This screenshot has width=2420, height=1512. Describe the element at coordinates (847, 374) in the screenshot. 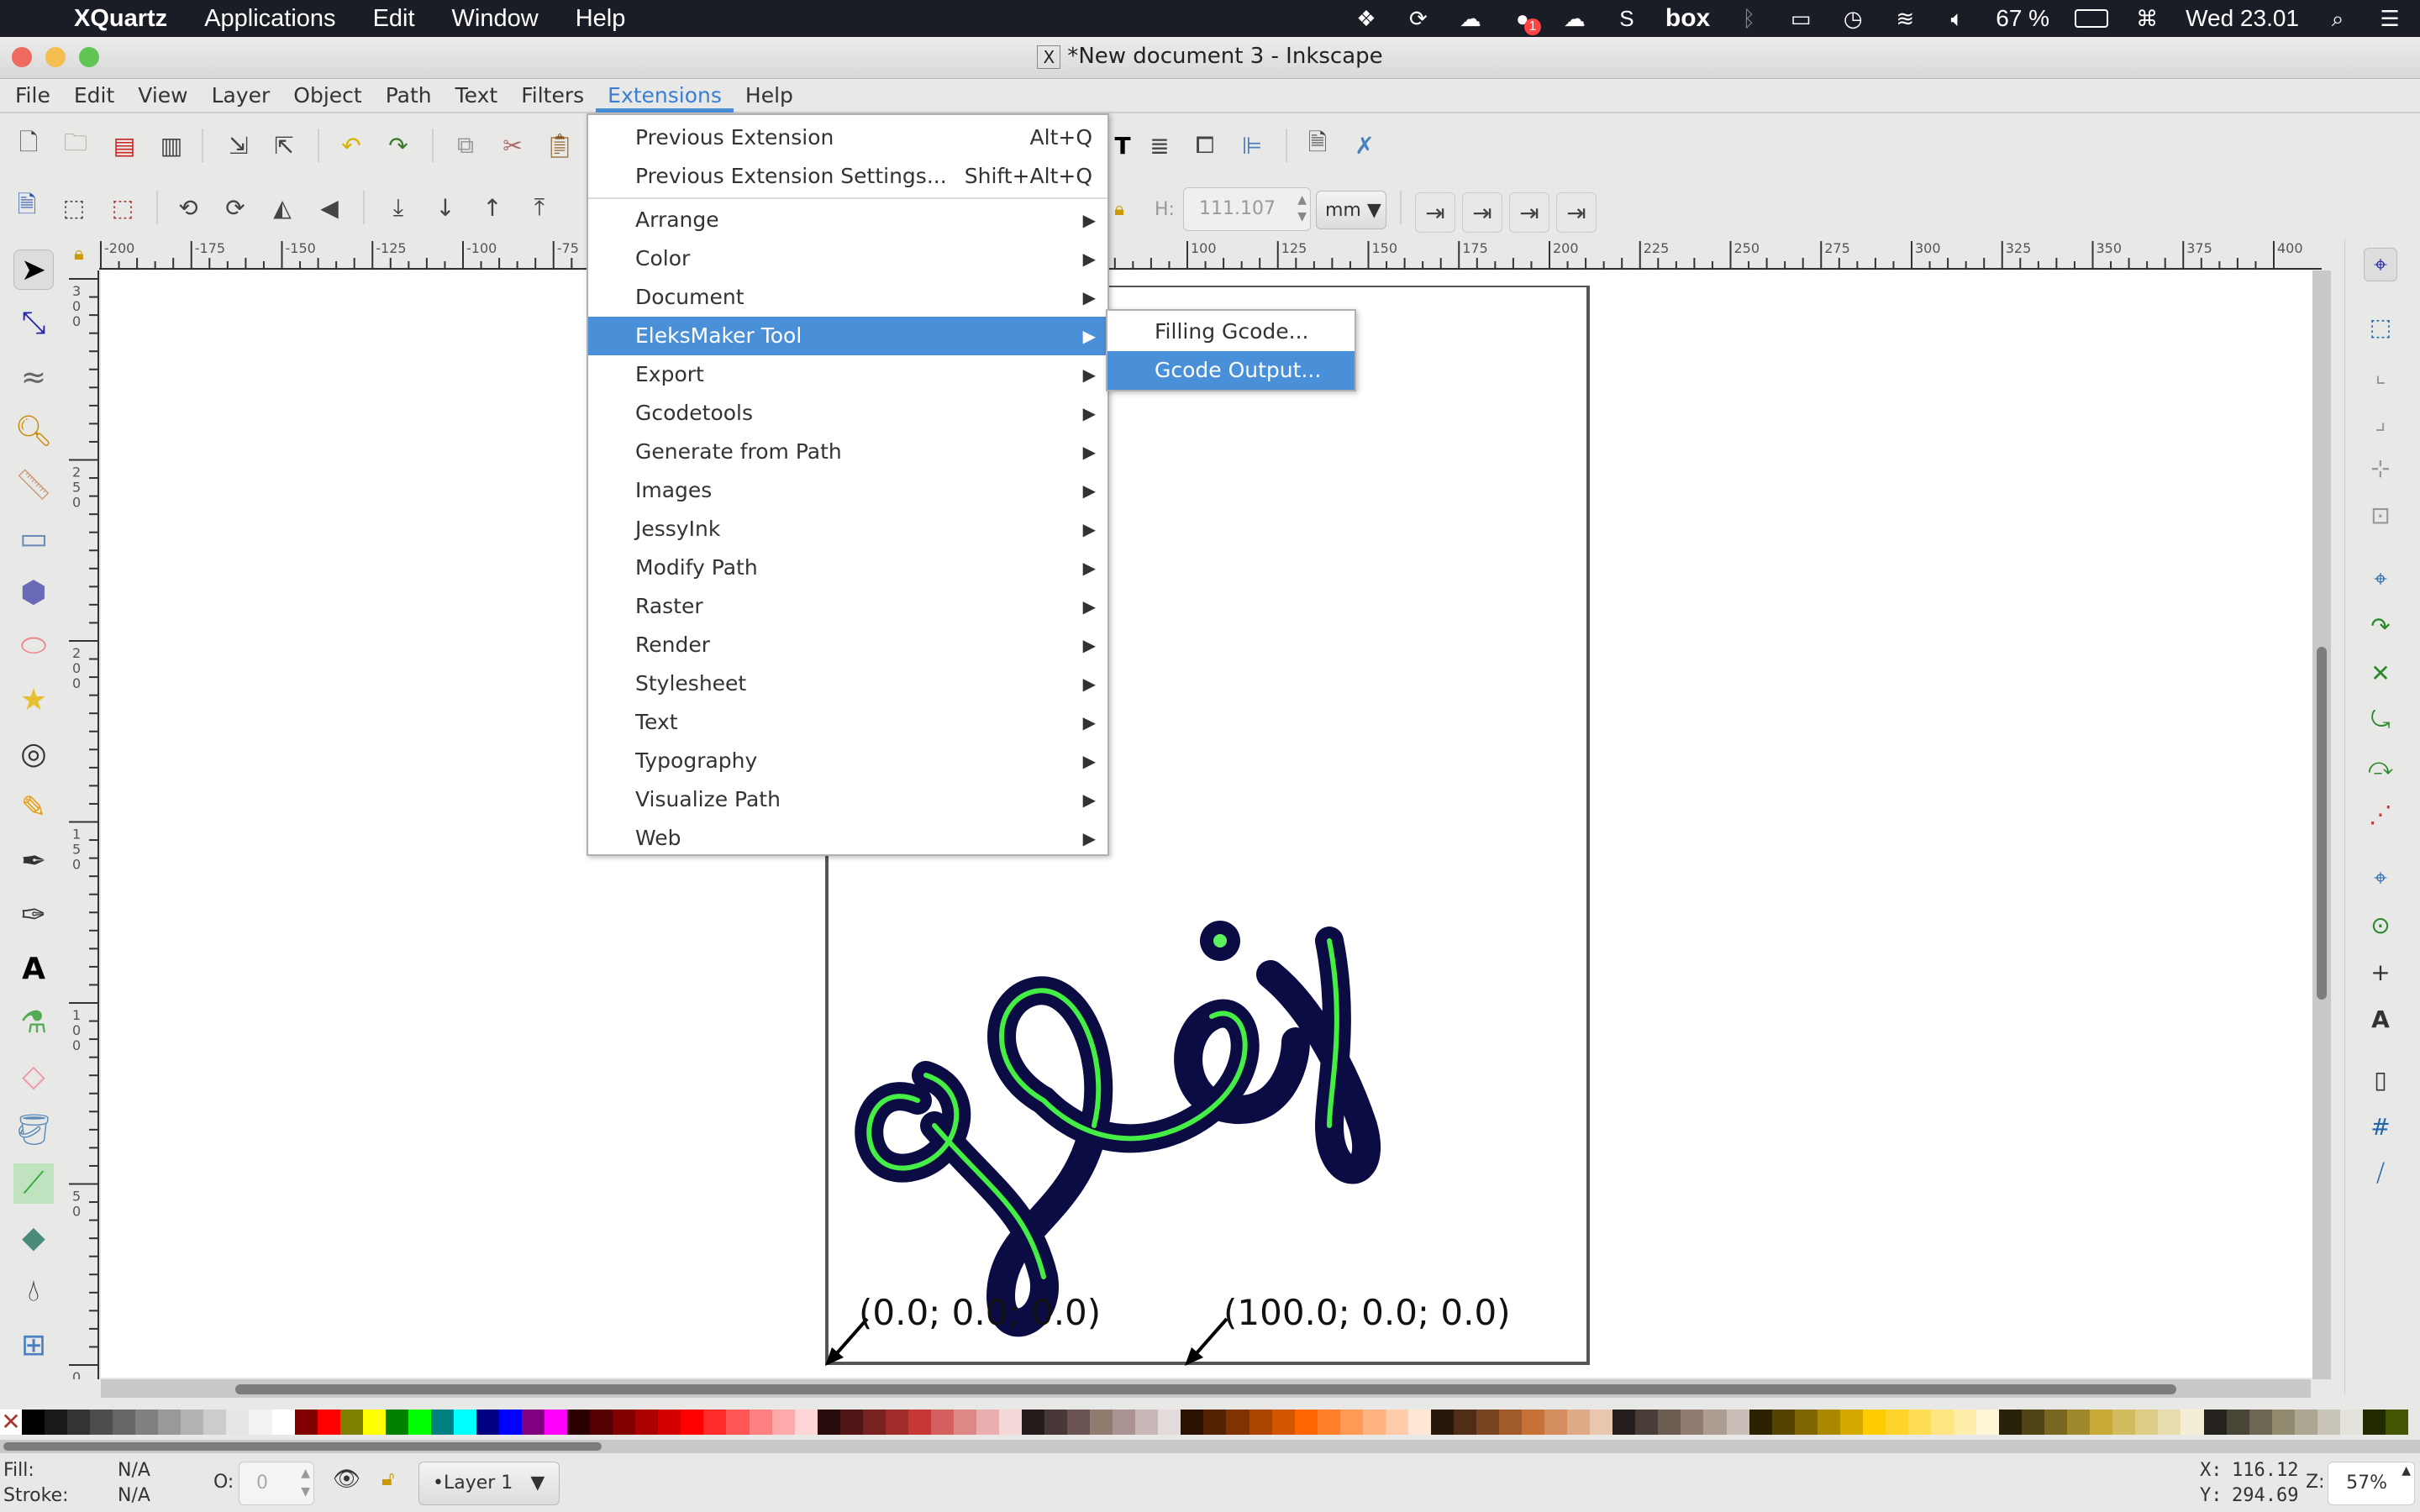

I see `menu-item-export: Export ▶` at that location.